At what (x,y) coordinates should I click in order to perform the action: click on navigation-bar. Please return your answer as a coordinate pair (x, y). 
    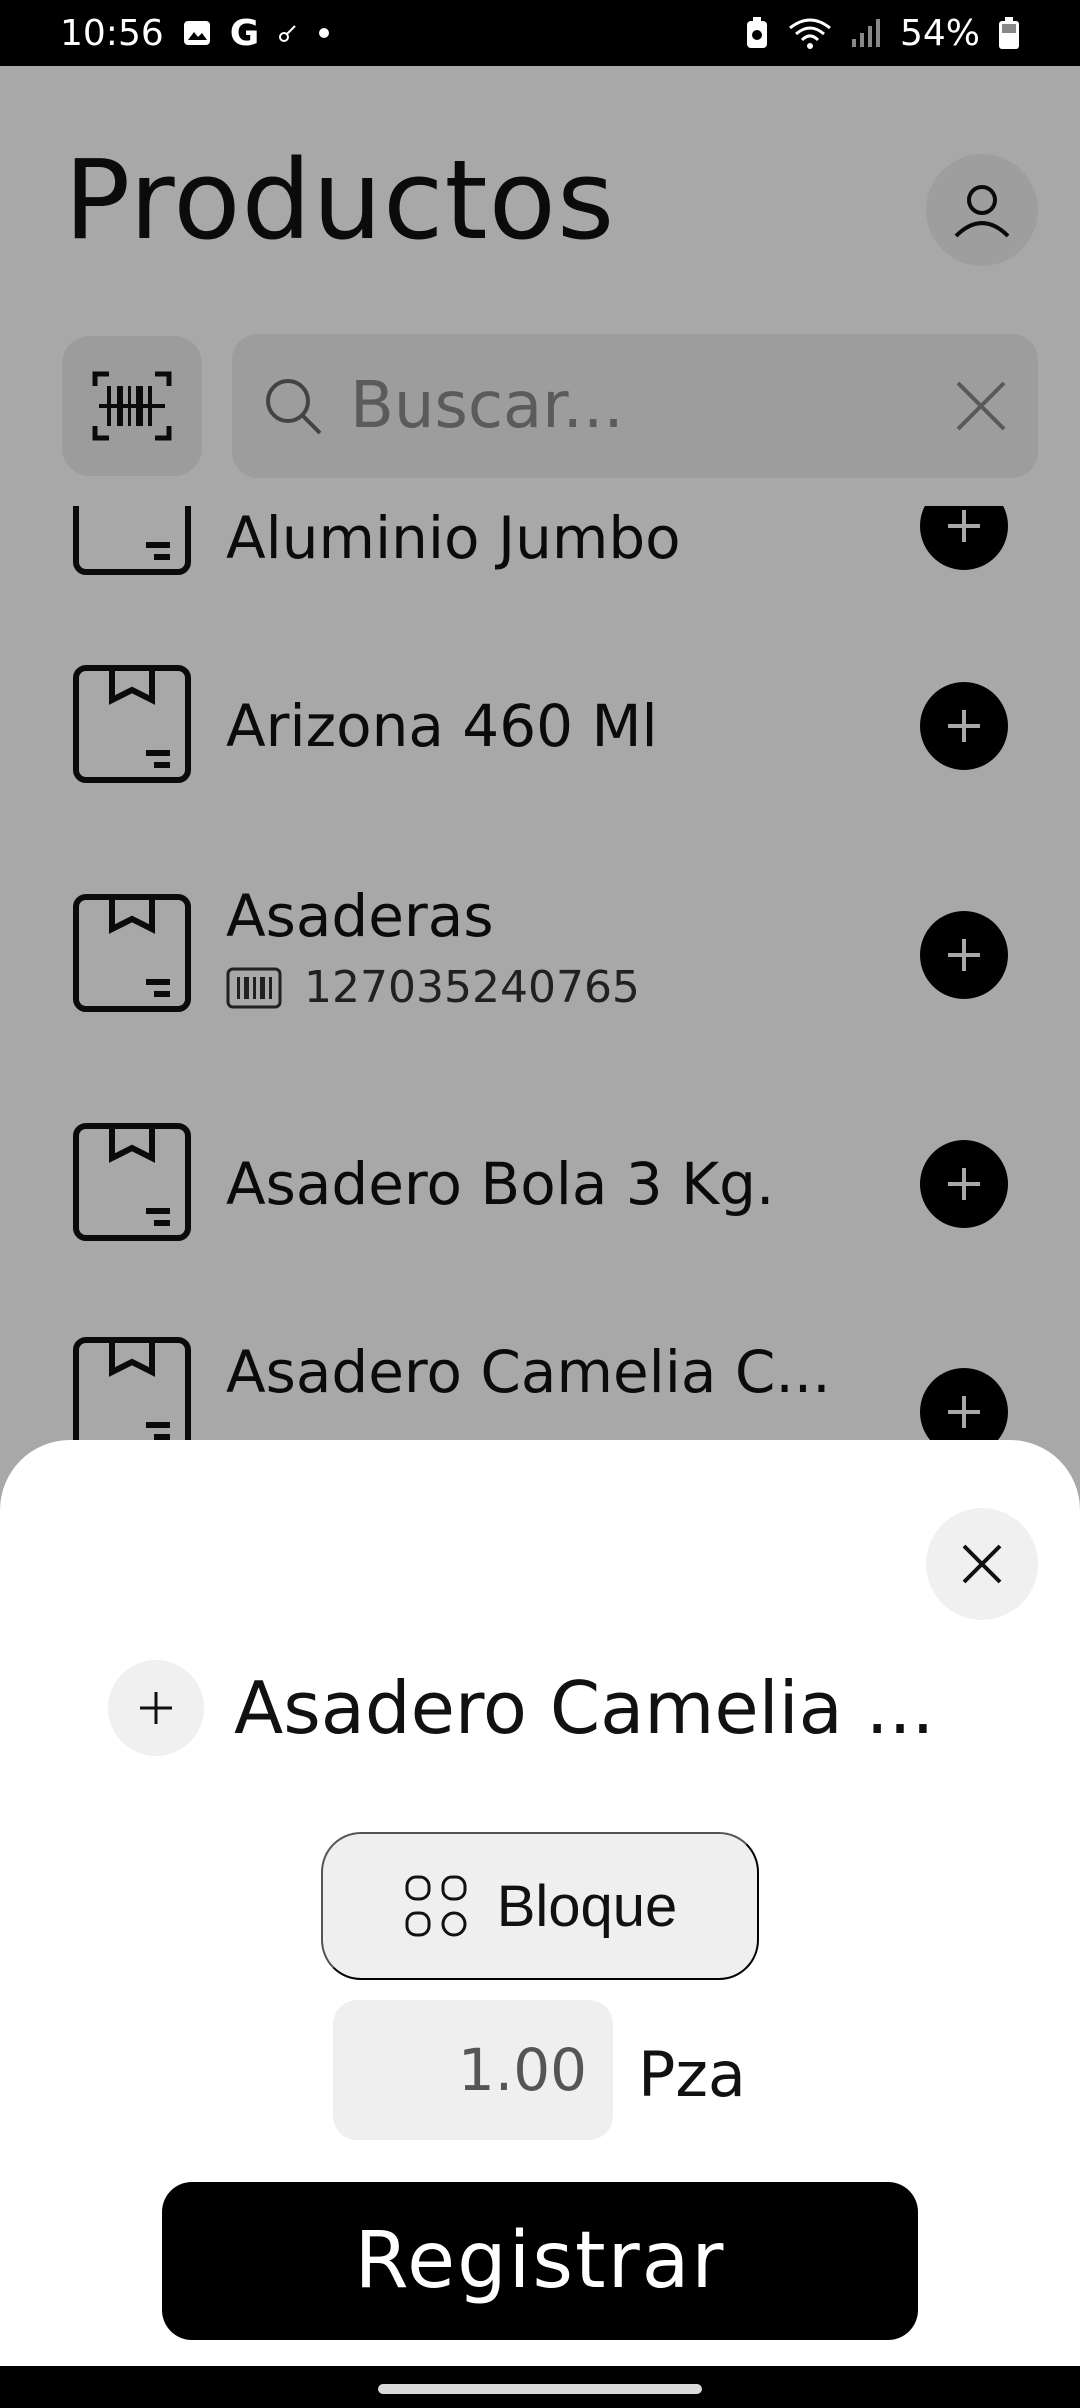
    Looking at the image, I should click on (540, 2387).